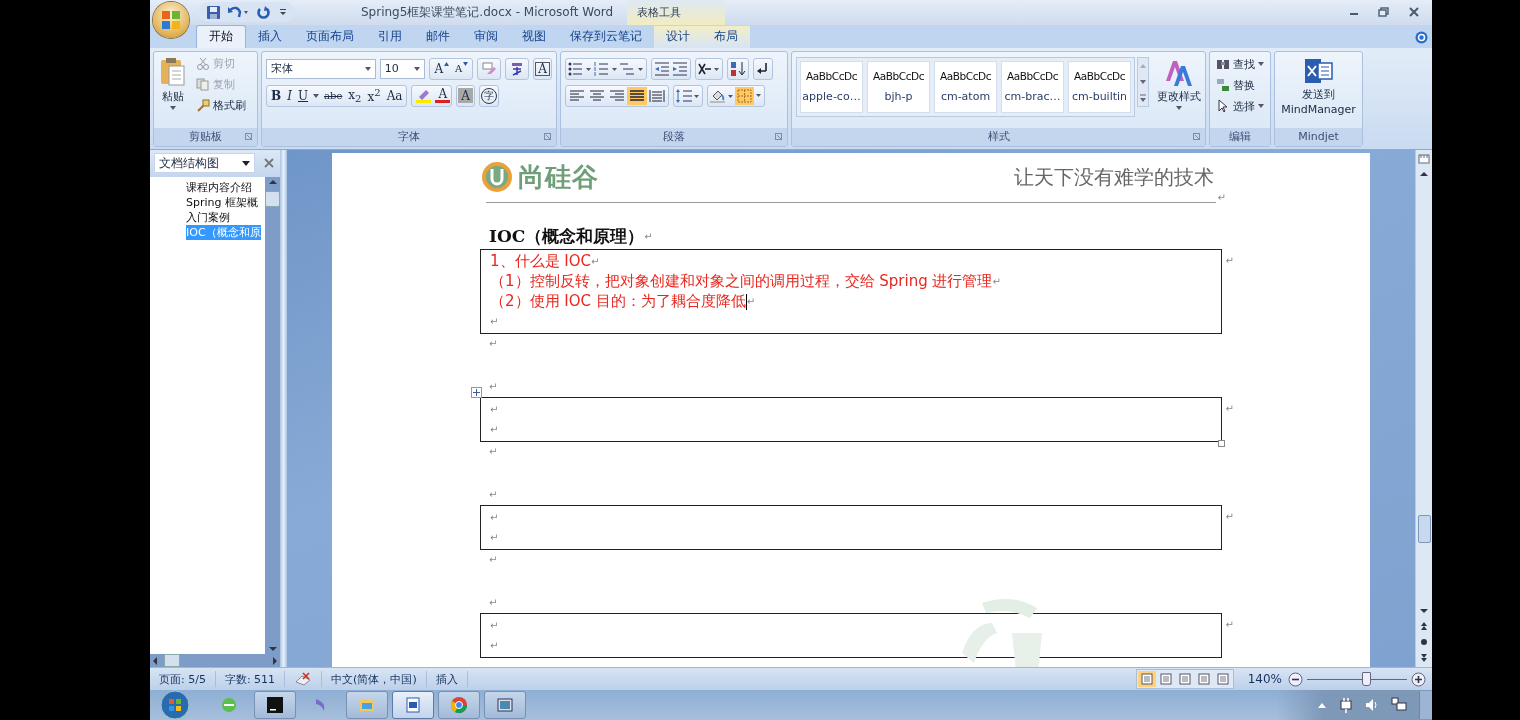 The image size is (1520, 720). Describe the element at coordinates (534, 36) in the screenshot. I see `ribbon-tab: 视图` at that location.